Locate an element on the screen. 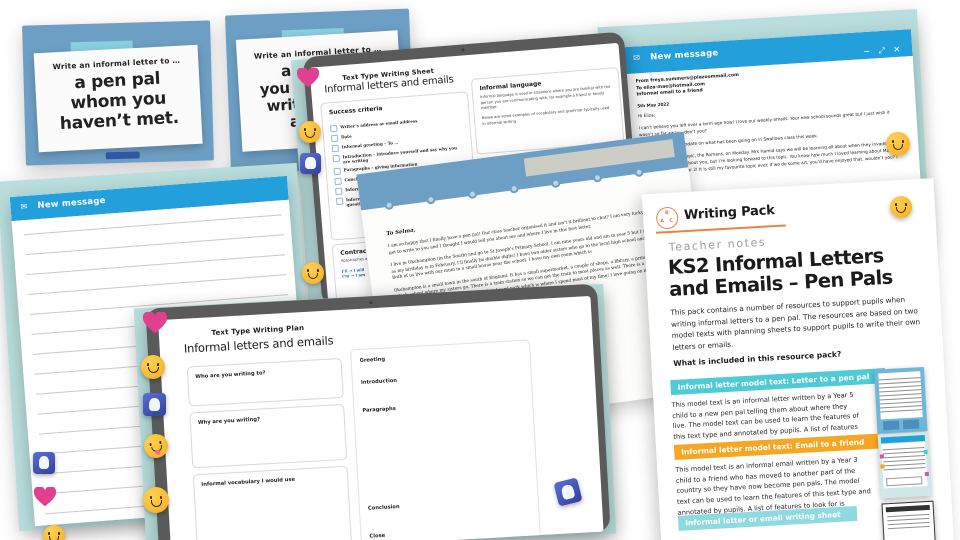 This screenshot has height=540, width=960. logo-letter-b: B is located at coordinates (666, 213).